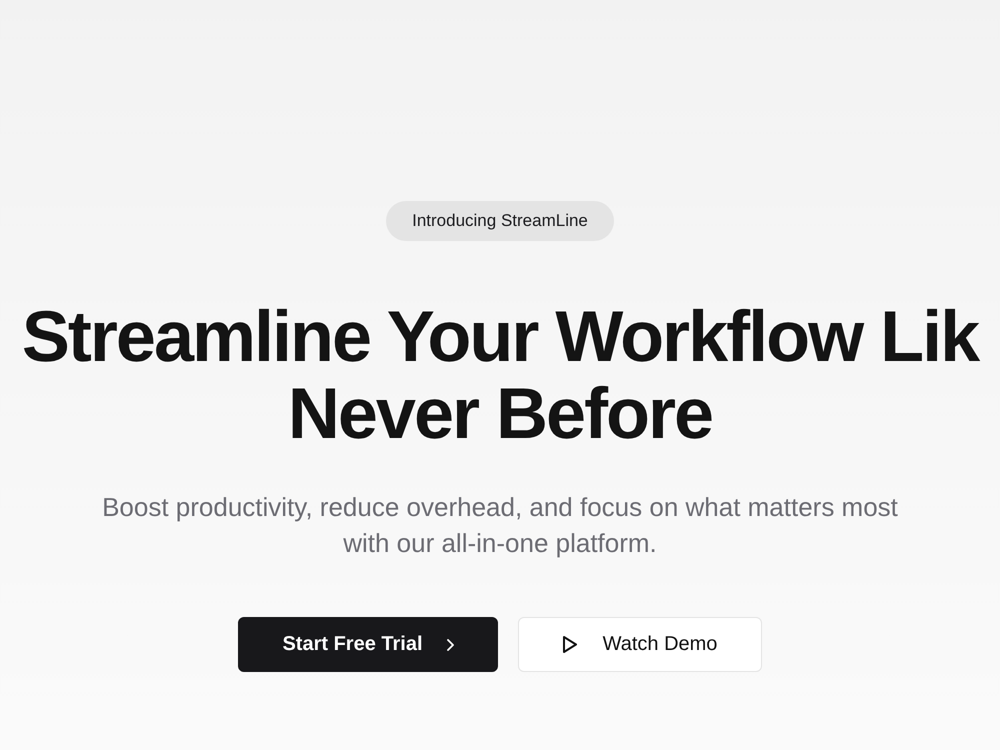 The height and width of the screenshot is (750, 1000). I want to click on watch-demo-button: Watch Demo, so click(640, 644).